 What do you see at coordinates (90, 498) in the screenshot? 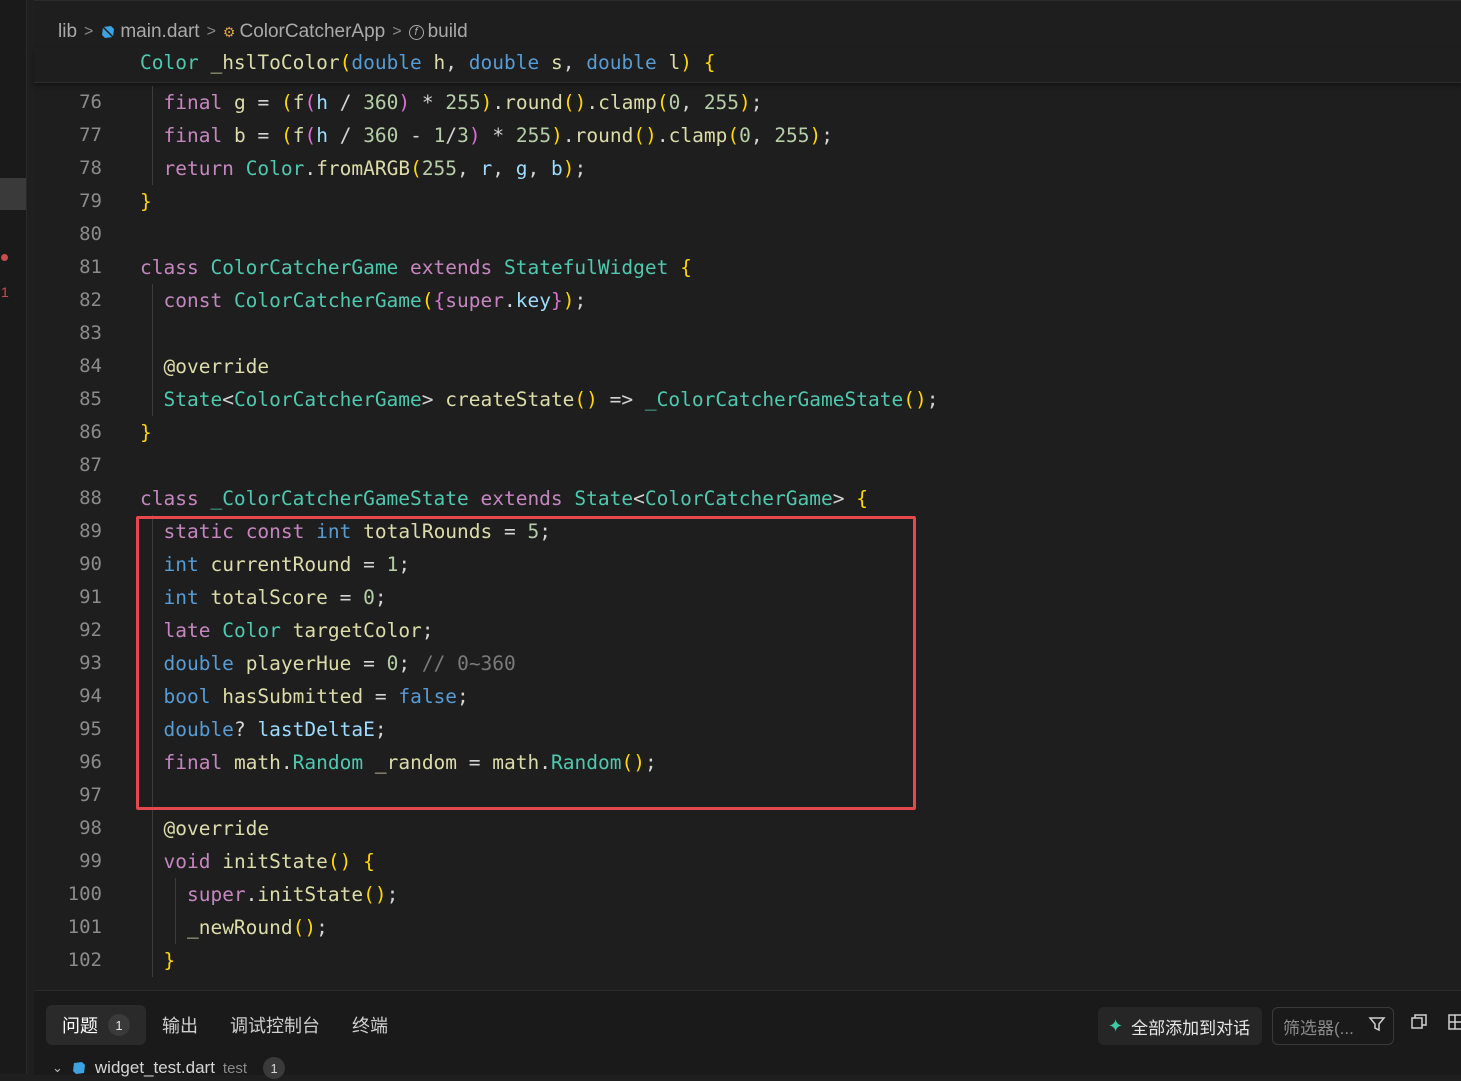
I see `line-number: 88` at bounding box center [90, 498].